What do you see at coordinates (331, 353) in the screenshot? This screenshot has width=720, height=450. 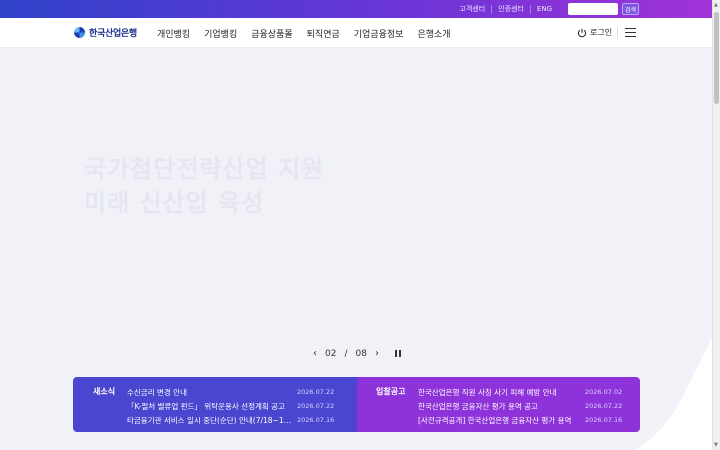 I see `slide-current: 02` at bounding box center [331, 353].